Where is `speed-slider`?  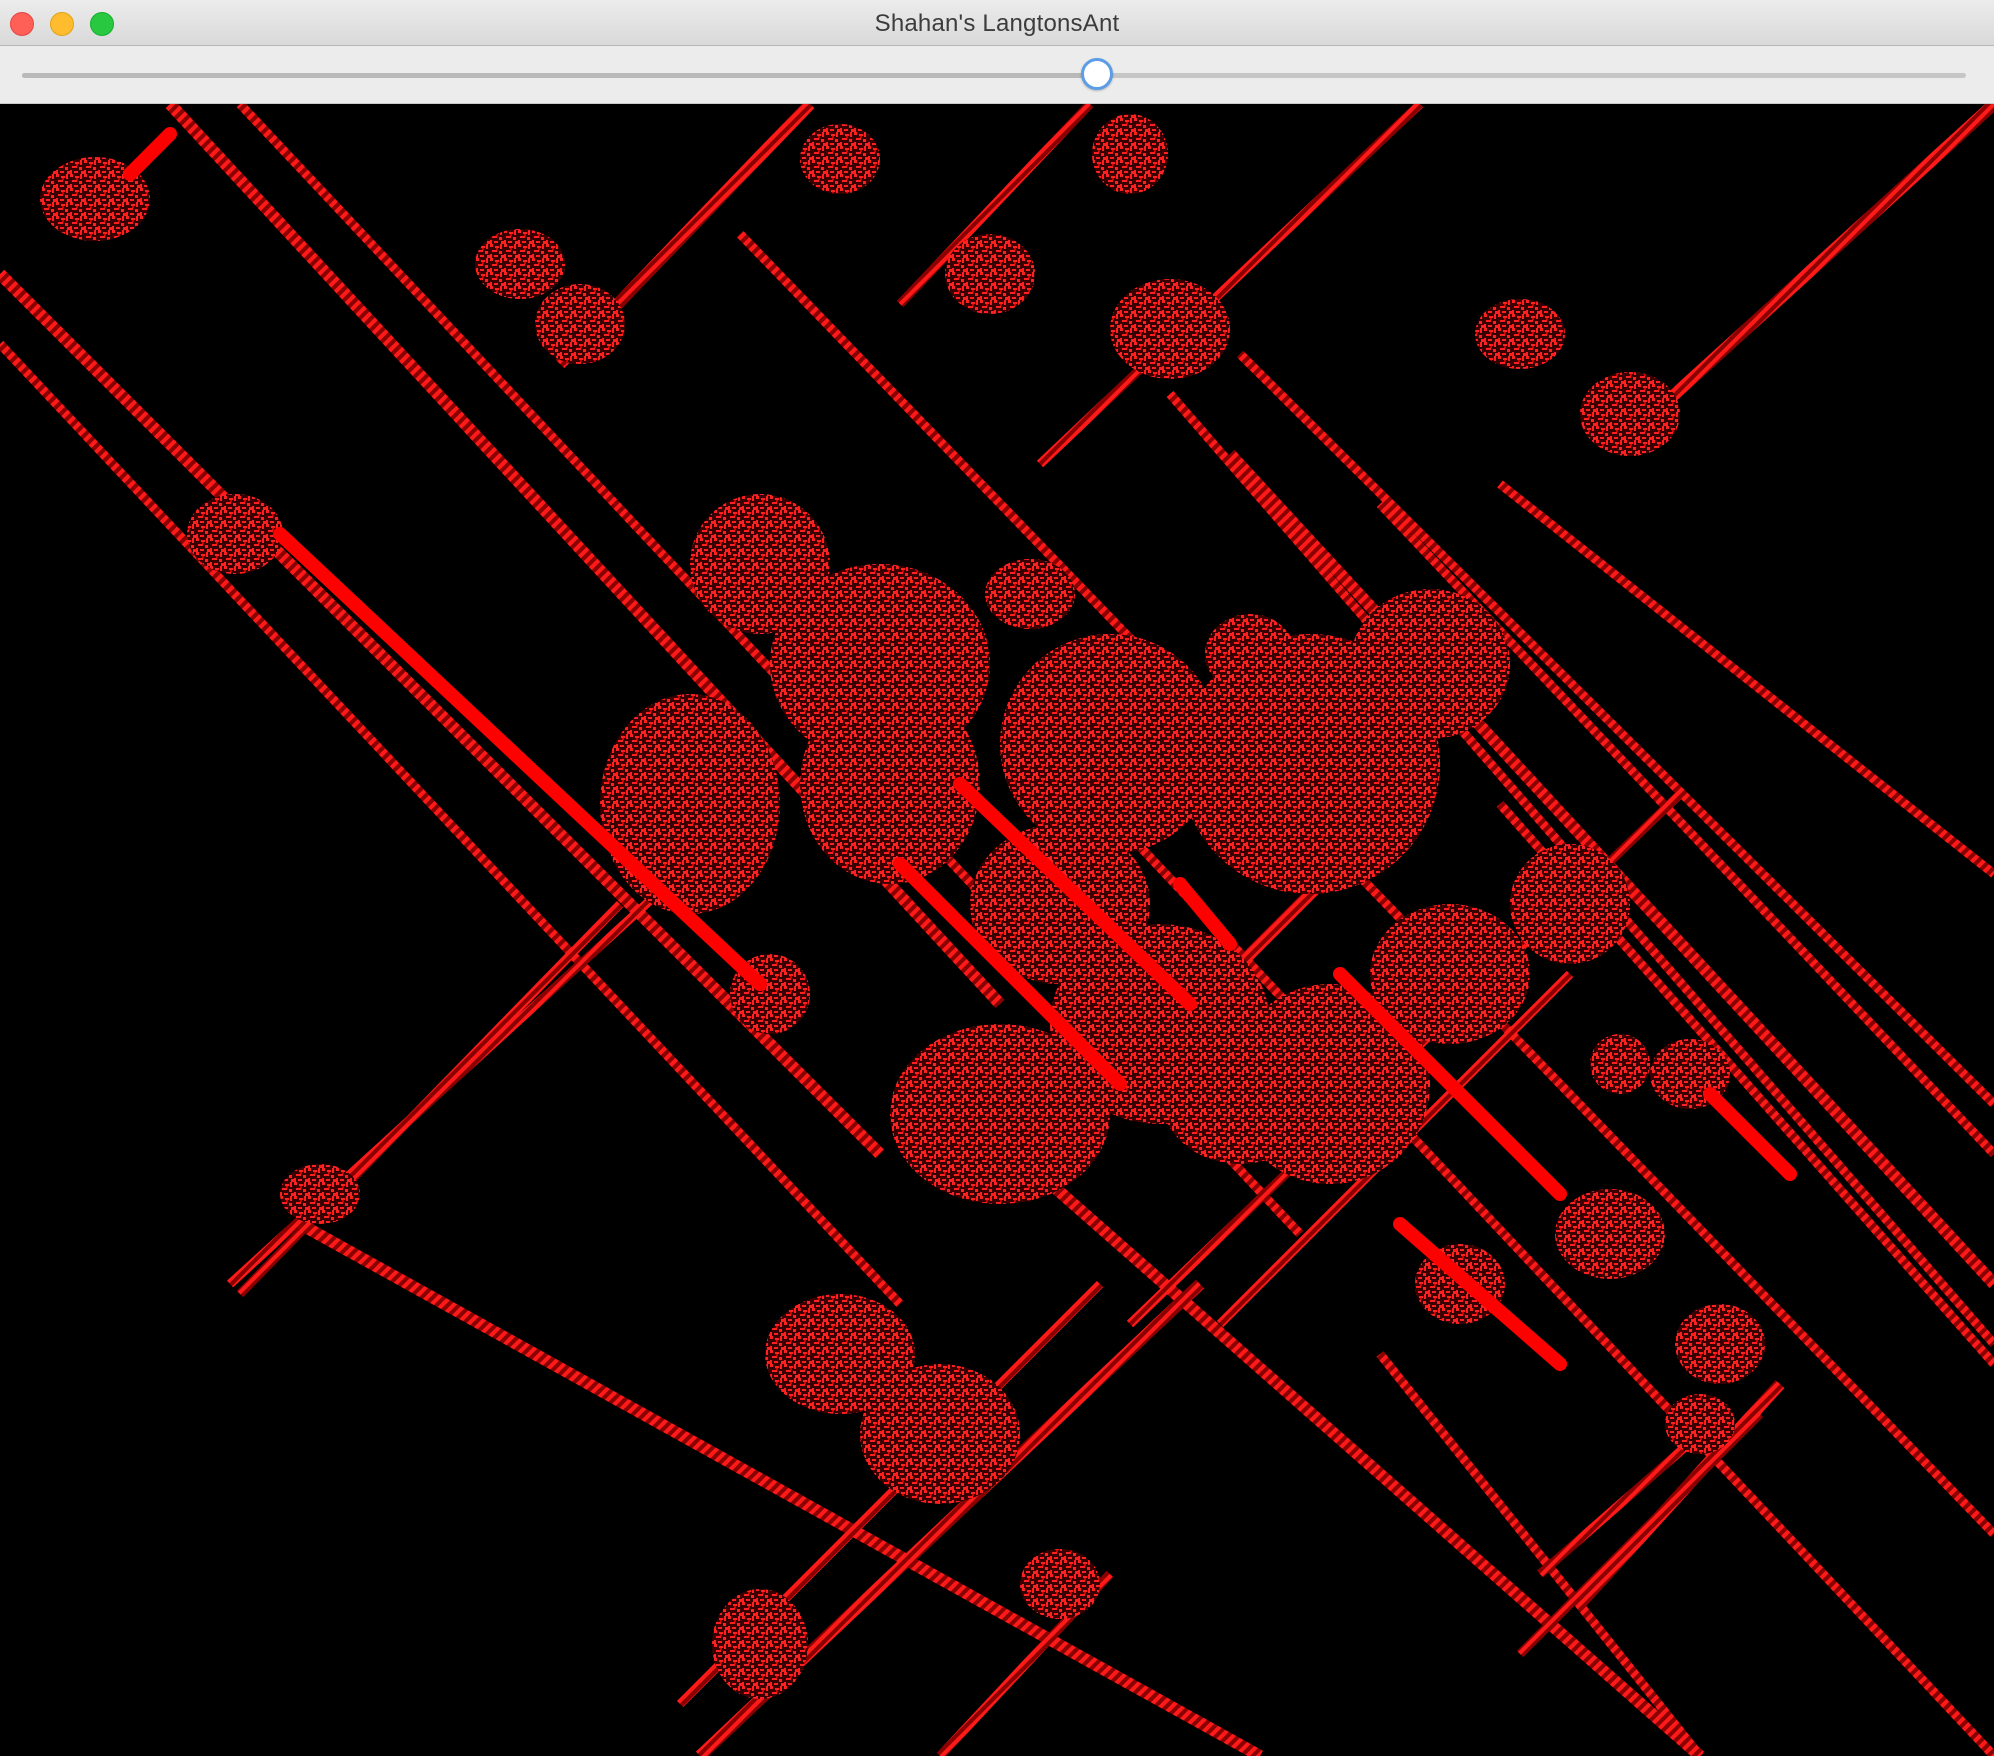
speed-slider is located at coordinates (994, 75).